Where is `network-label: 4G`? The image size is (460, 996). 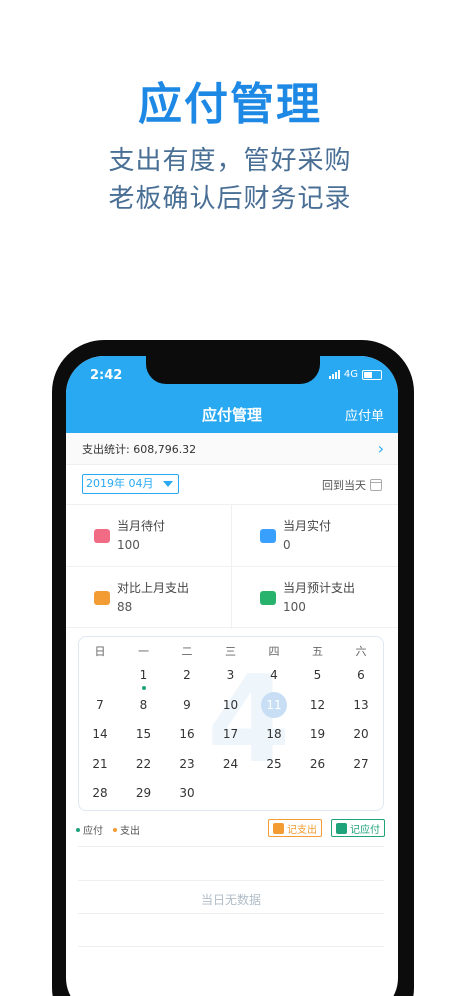 network-label: 4G is located at coordinates (350, 374).